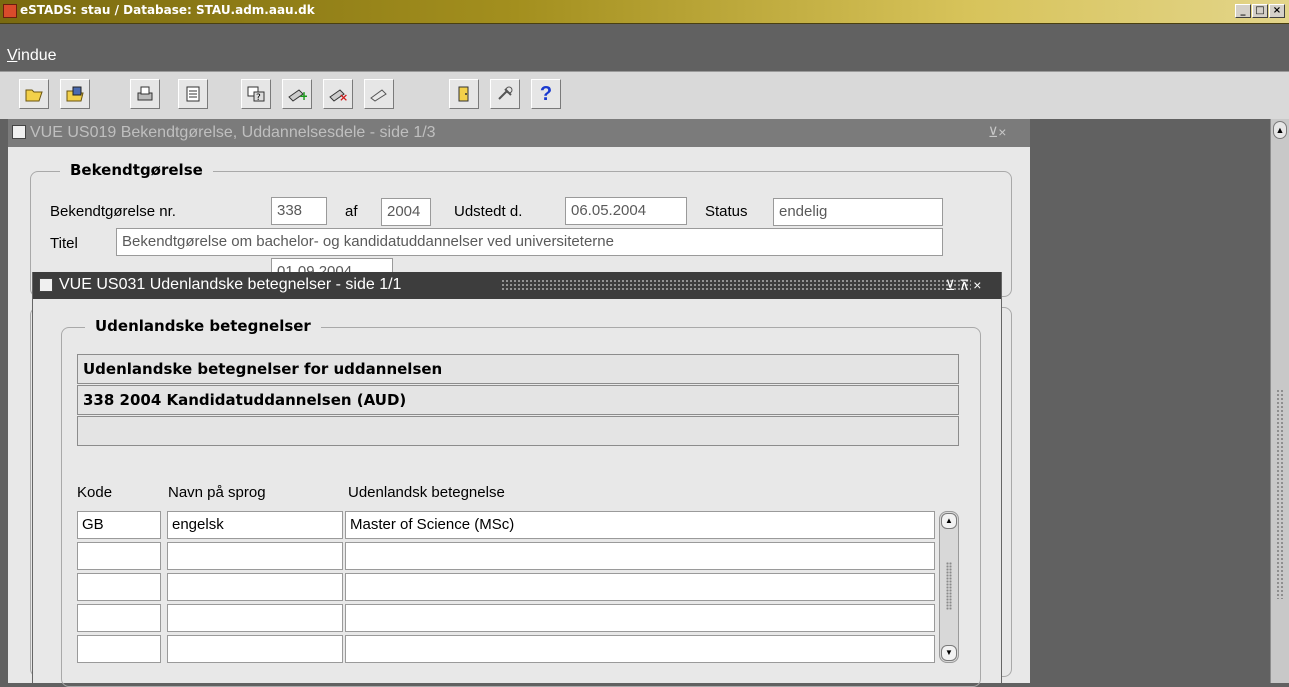 This screenshot has width=1289, height=687. Describe the element at coordinates (726, 211) in the screenshot. I see `status-label: Status` at that location.